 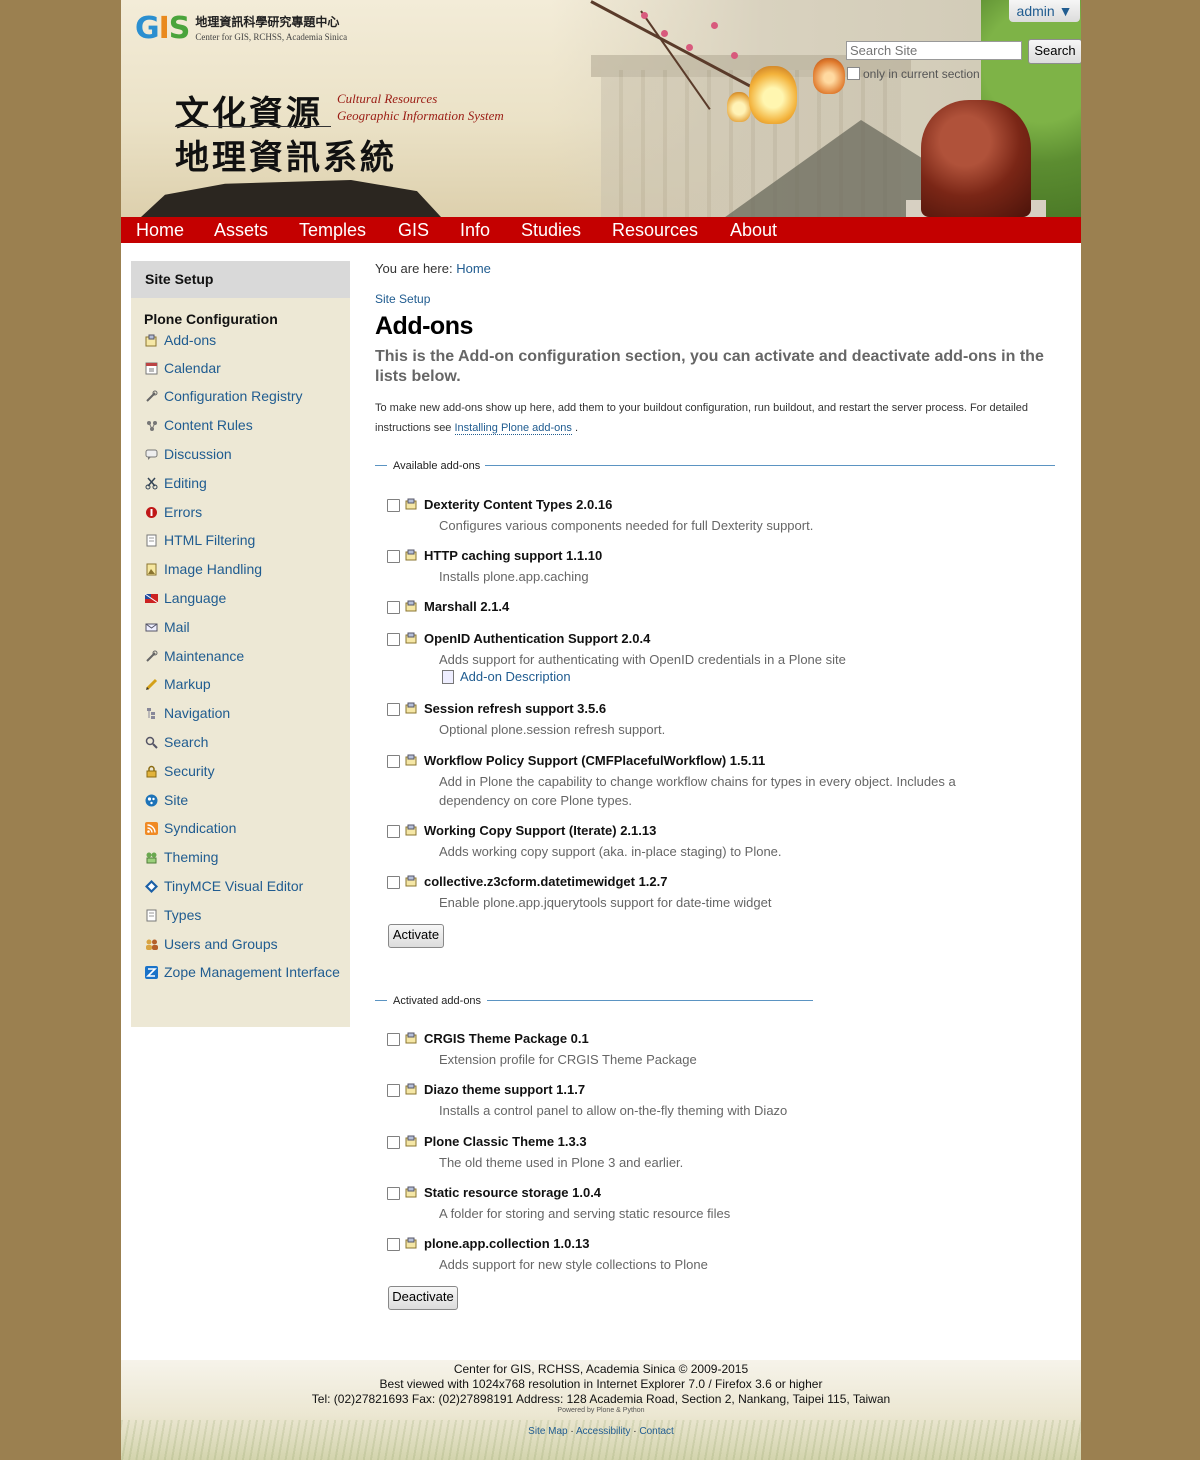 What do you see at coordinates (194, 656) in the screenshot?
I see `sidebar-item-maintenance: Maintenance` at bounding box center [194, 656].